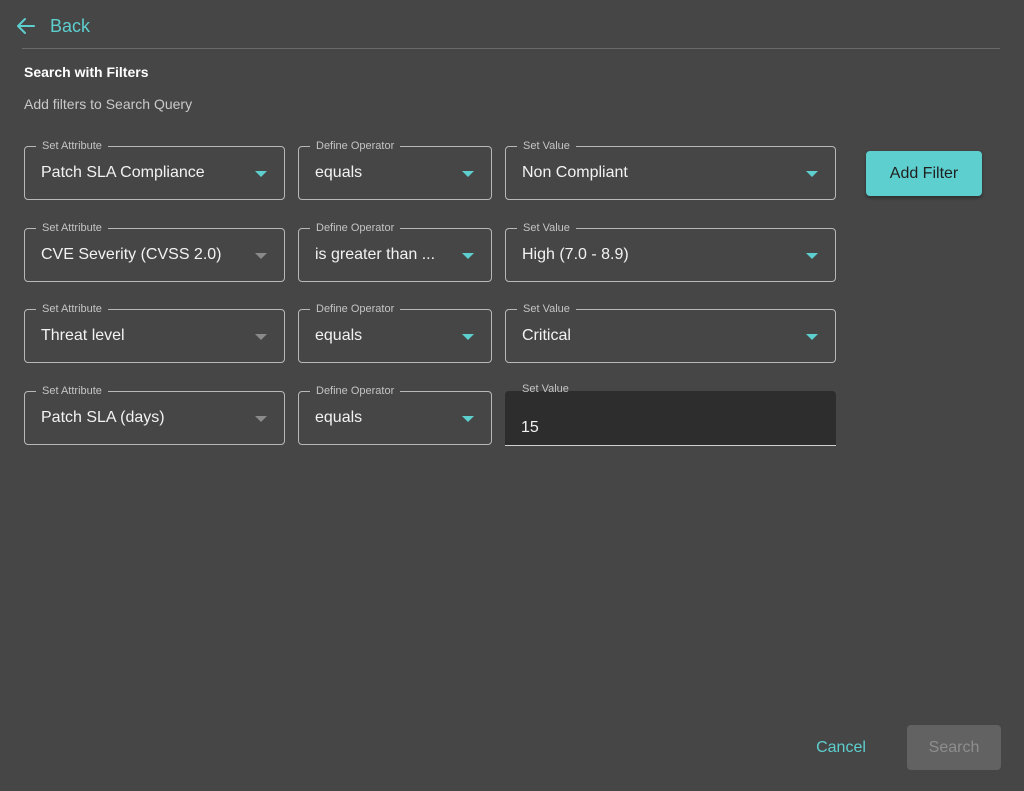 The height and width of the screenshot is (791, 1024). Describe the element at coordinates (670, 251) in the screenshot. I see `value-select: Set Value High (7.0 - 8.9)` at that location.